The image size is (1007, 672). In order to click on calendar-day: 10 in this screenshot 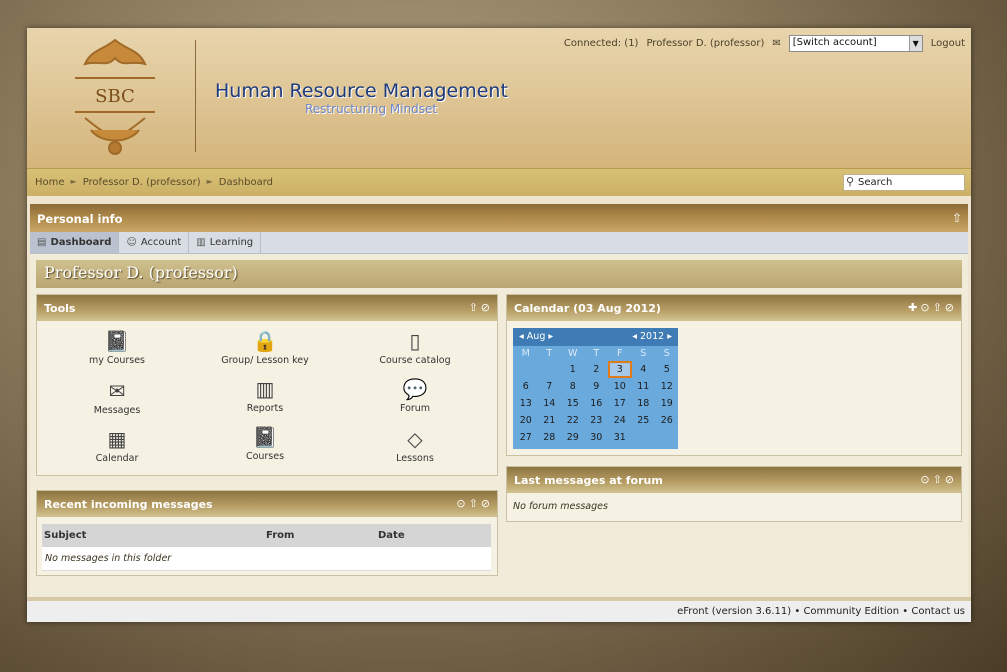, I will do `click(620, 386)`.